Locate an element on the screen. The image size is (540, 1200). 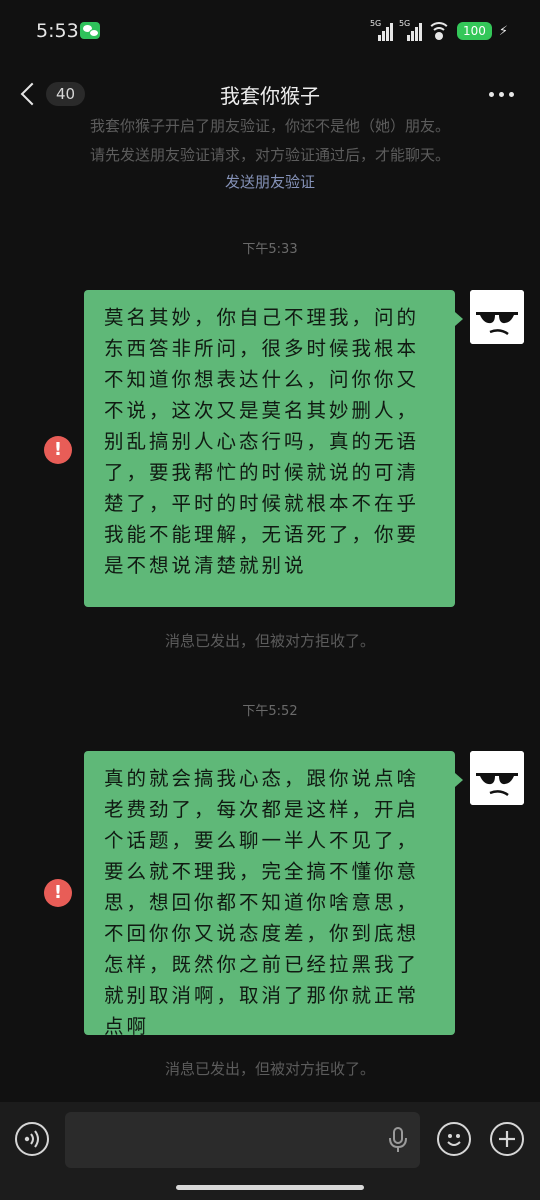
more-functions-button is located at coordinates (507, 1139).